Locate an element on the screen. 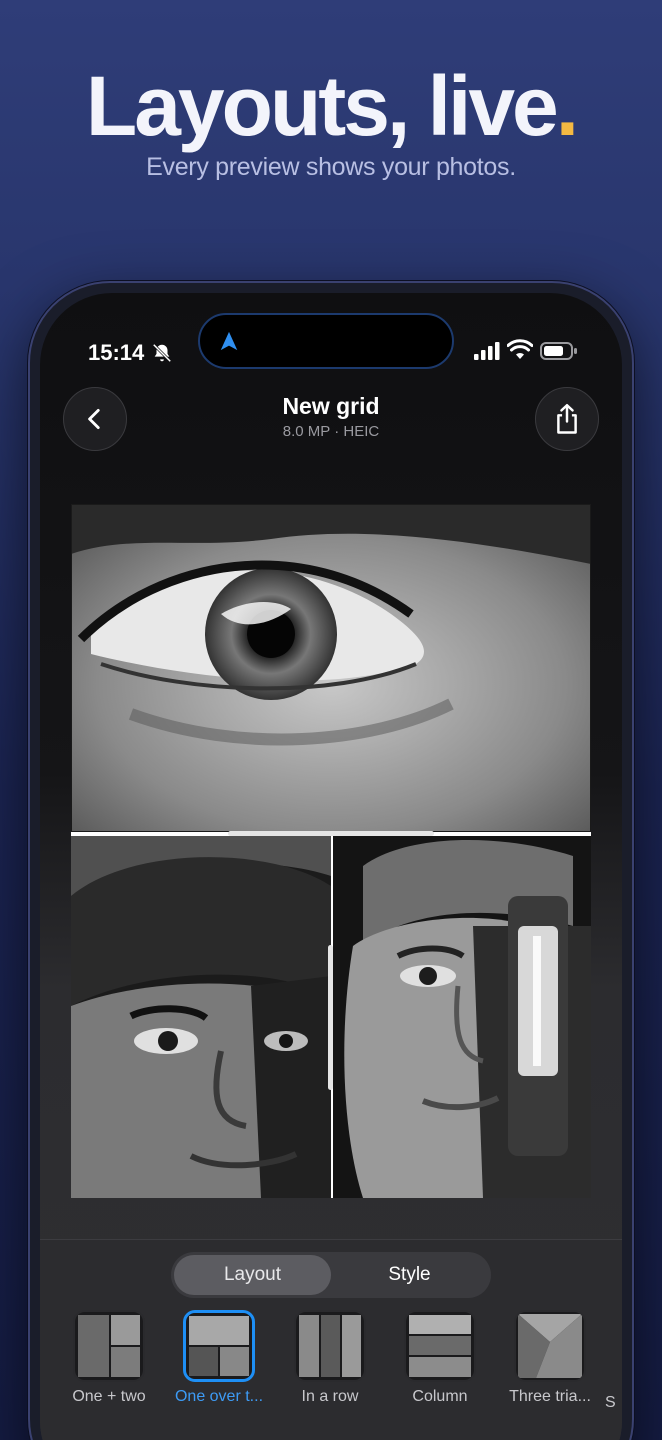 Image resolution: width=662 pixels, height=1440 pixels. horizontal-divider-handle is located at coordinates (331, 833).